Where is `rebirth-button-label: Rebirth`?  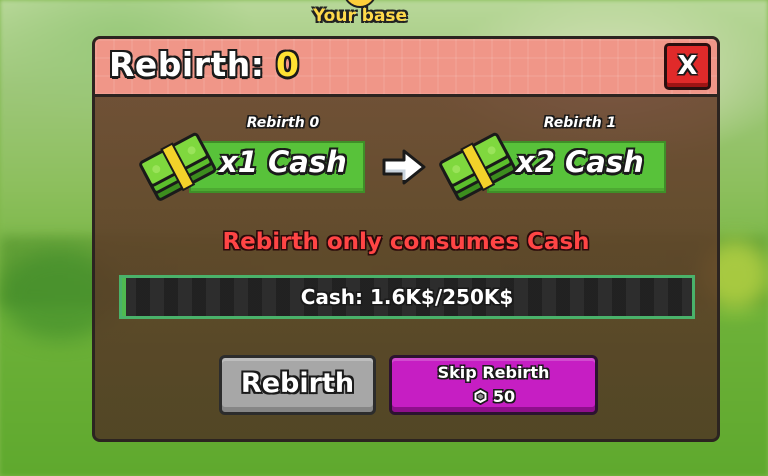 rebirth-button-label: Rebirth is located at coordinates (297, 383).